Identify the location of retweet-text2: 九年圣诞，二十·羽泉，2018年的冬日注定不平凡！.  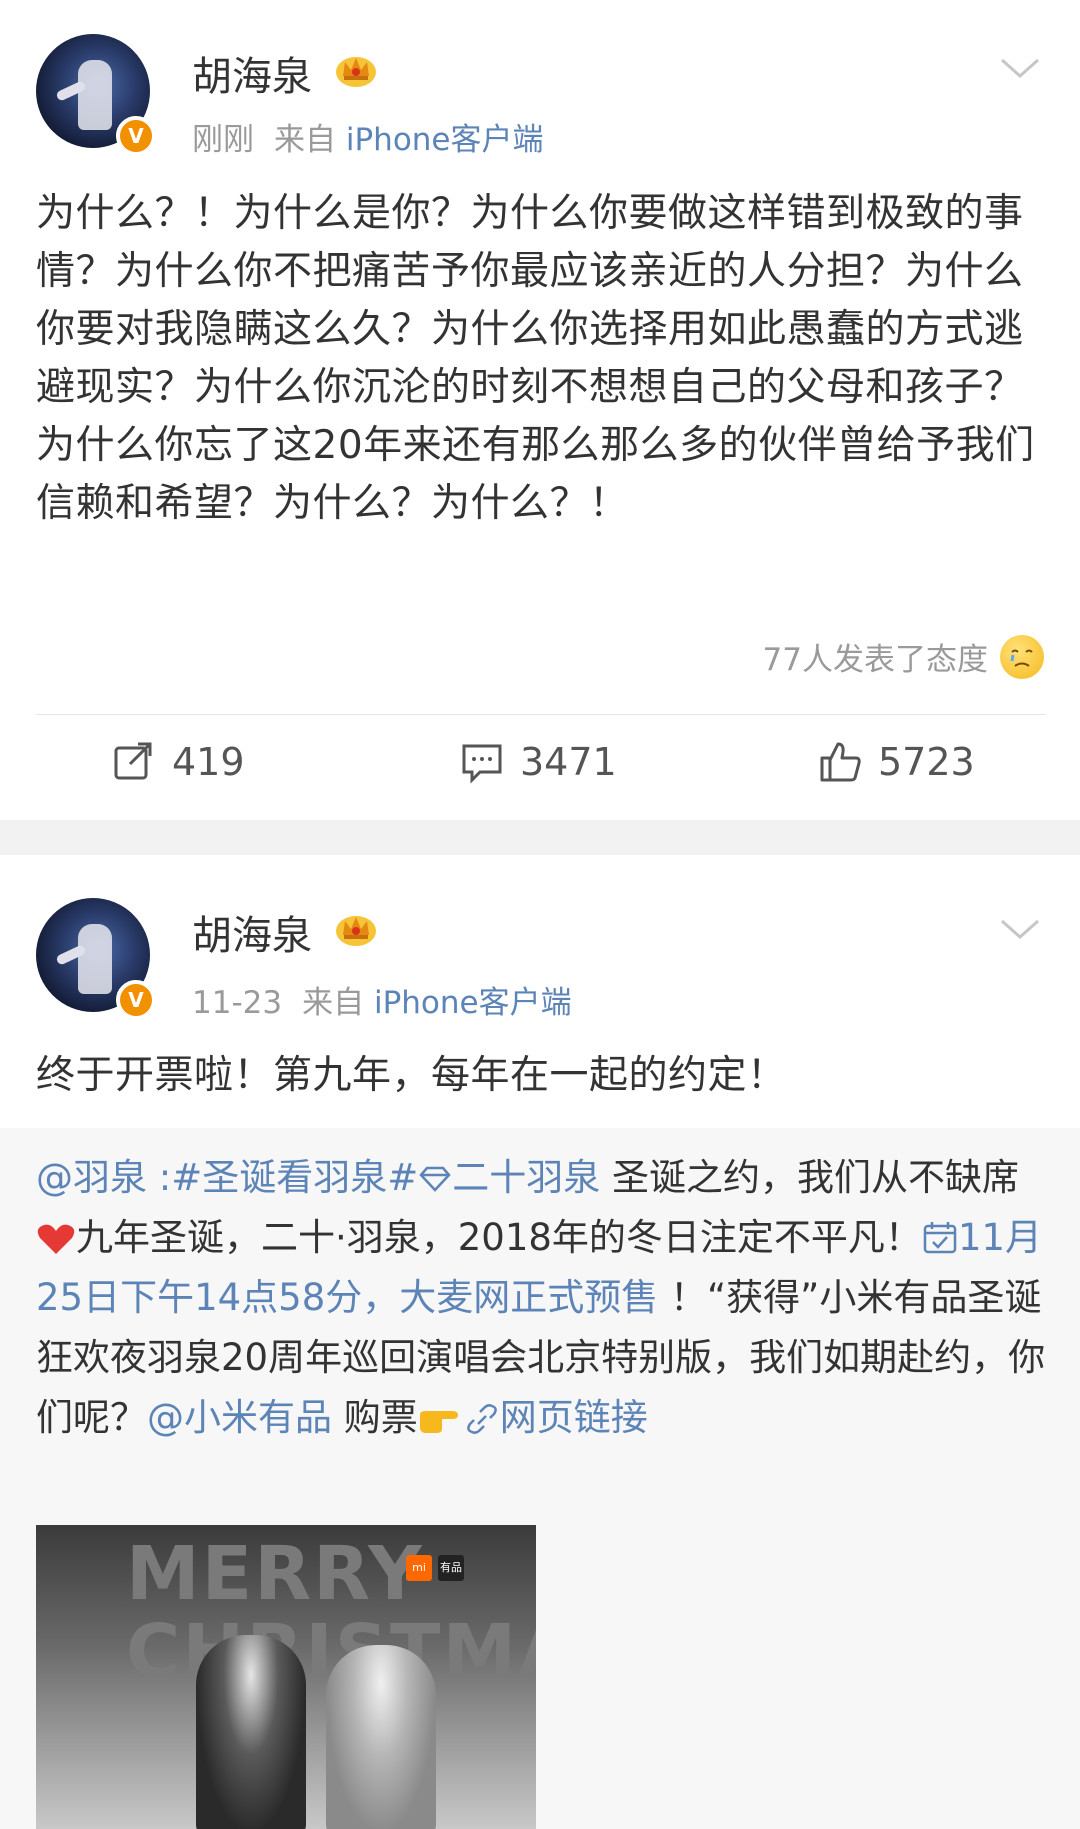
(499, 1237).